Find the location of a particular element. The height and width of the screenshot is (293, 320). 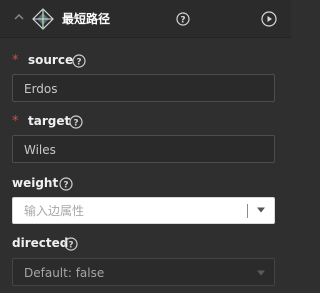

directed-selected-value: Default: false is located at coordinates (64, 273).